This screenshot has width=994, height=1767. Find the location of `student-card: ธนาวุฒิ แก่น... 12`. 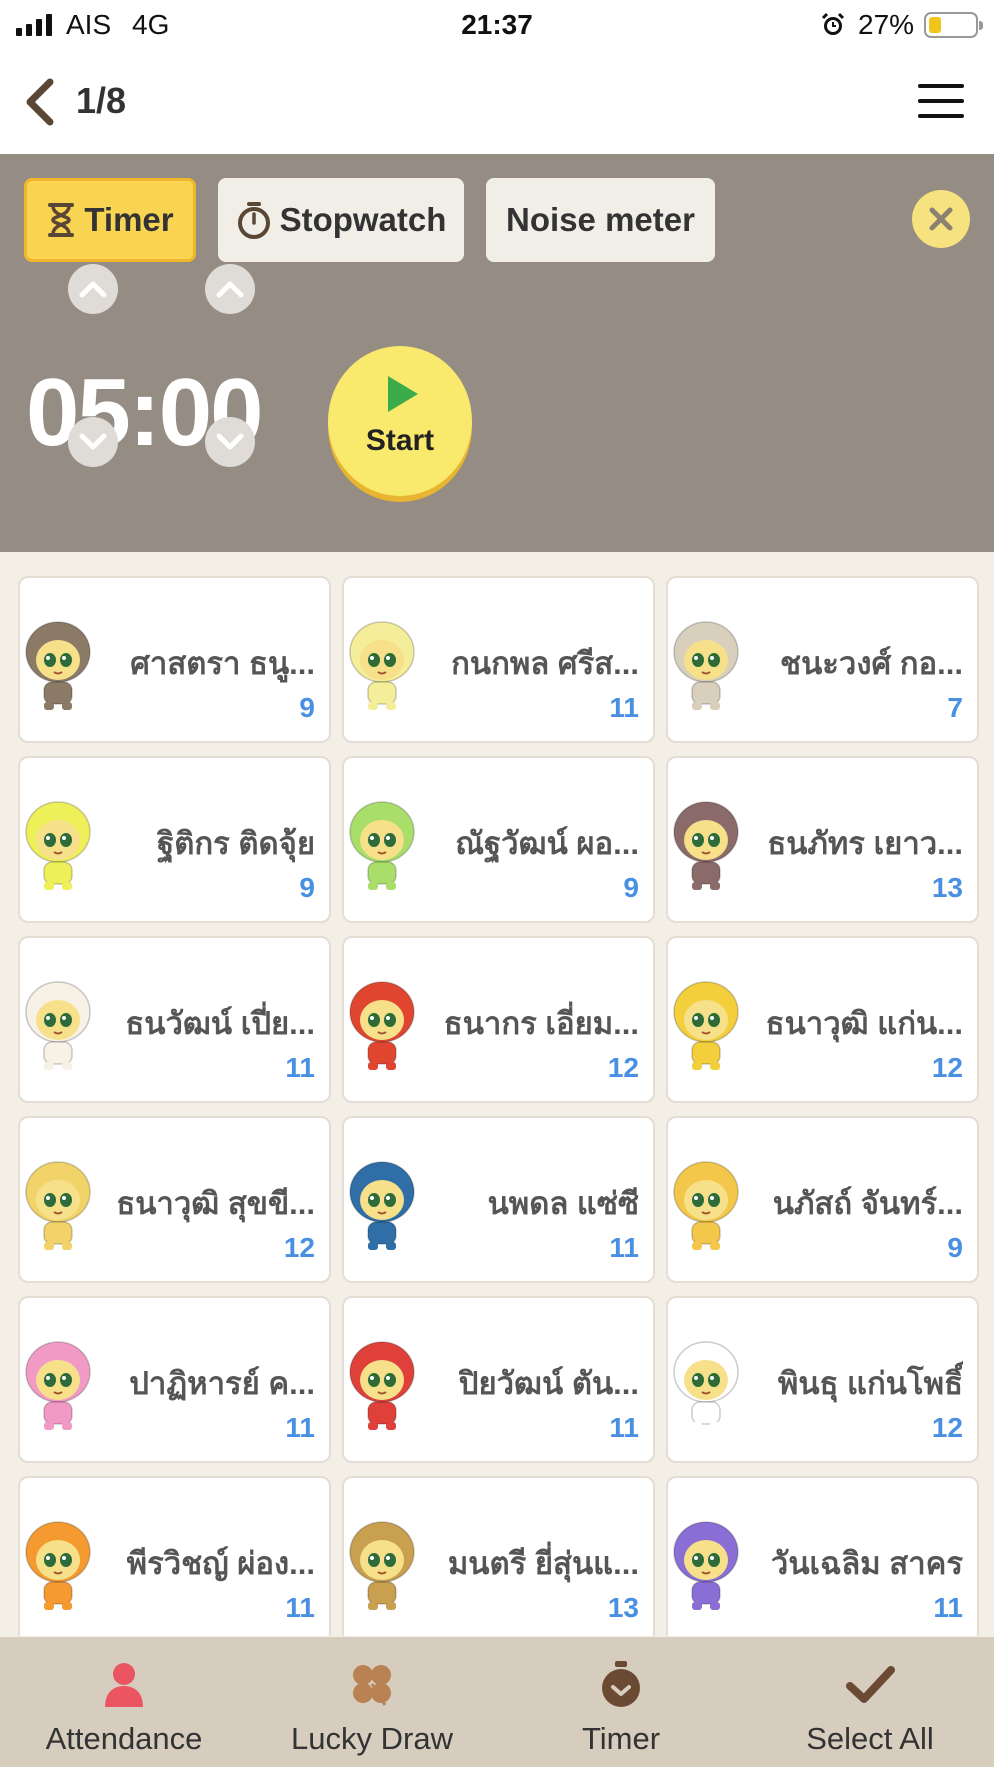

student-card: ธนาวุฒิ แก่น... 12 is located at coordinates (822, 1019).